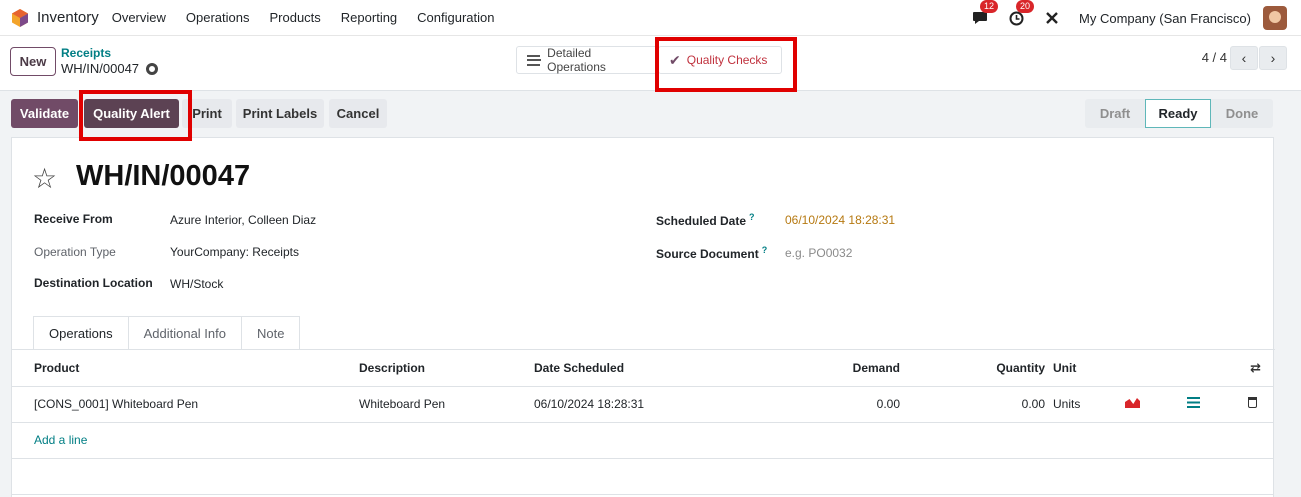  I want to click on pager-value: 4 / 4, so click(1214, 57).